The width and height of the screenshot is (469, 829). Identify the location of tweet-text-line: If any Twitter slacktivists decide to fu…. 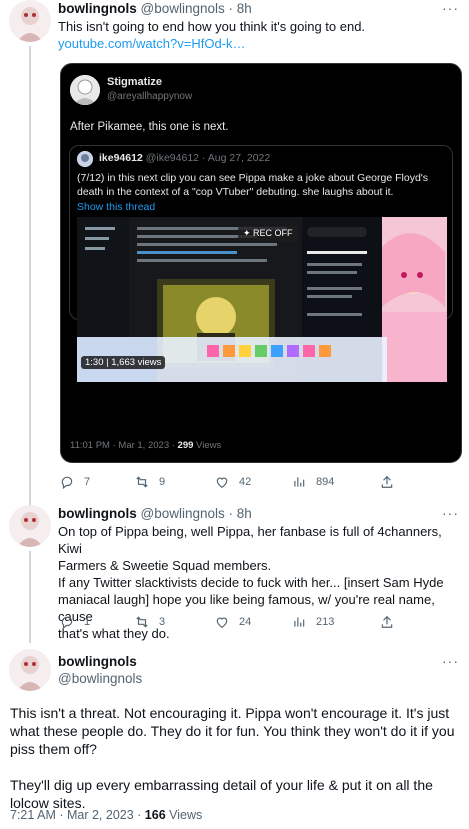
(251, 582).